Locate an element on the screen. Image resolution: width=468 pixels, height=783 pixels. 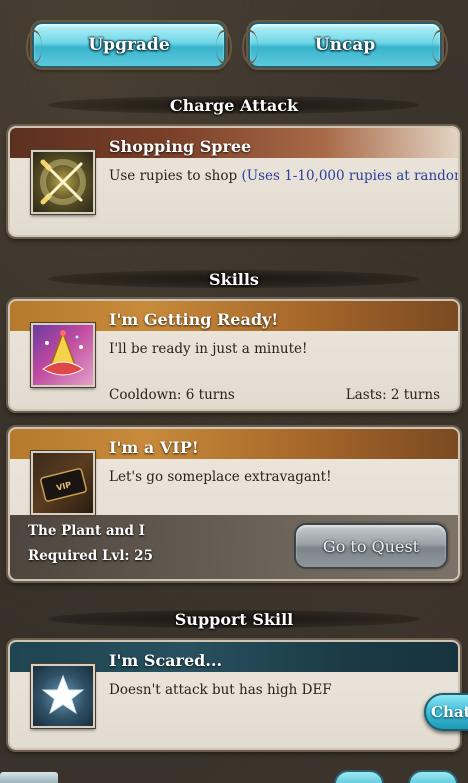
star-shield-icon is located at coordinates (63, 696).